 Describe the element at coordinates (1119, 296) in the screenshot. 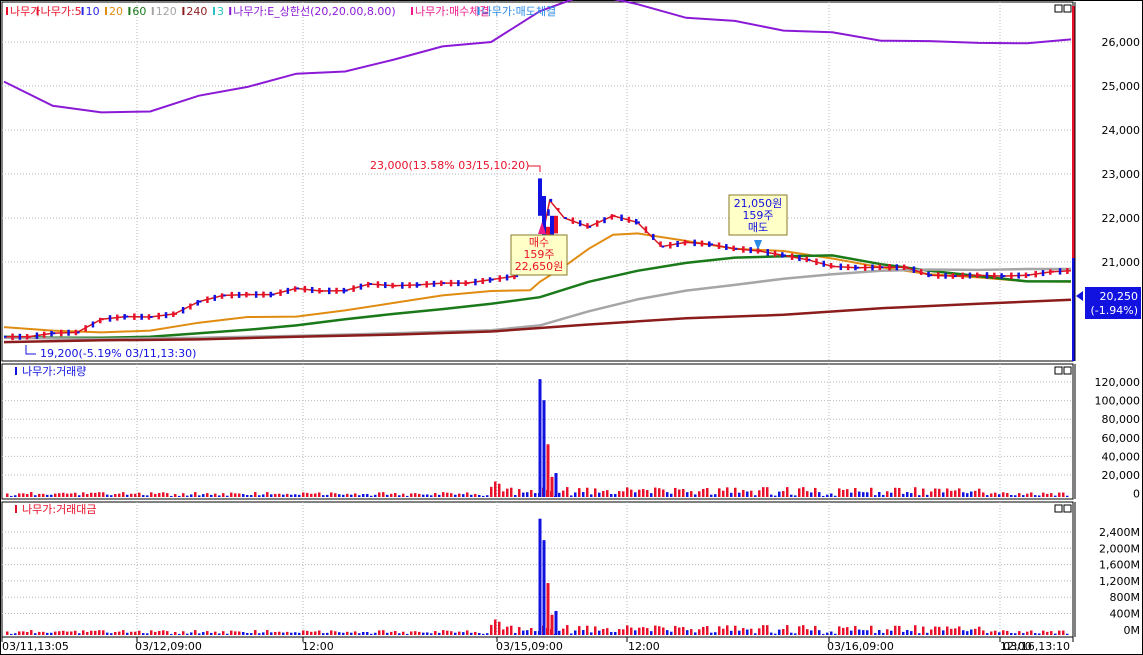

I see `current-price: 20,250` at that location.